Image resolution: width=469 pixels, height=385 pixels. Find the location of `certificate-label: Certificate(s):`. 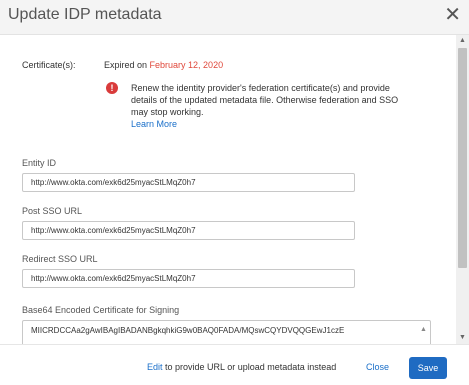

certificate-label: Certificate(s): is located at coordinates (49, 65).